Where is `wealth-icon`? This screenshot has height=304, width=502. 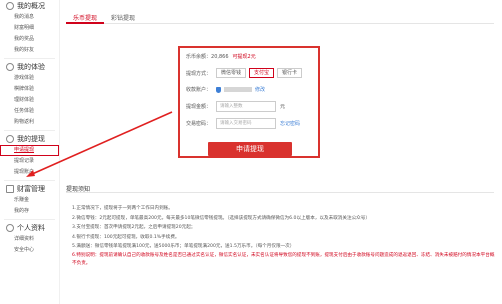
wealth-icon is located at coordinates (10, 189).